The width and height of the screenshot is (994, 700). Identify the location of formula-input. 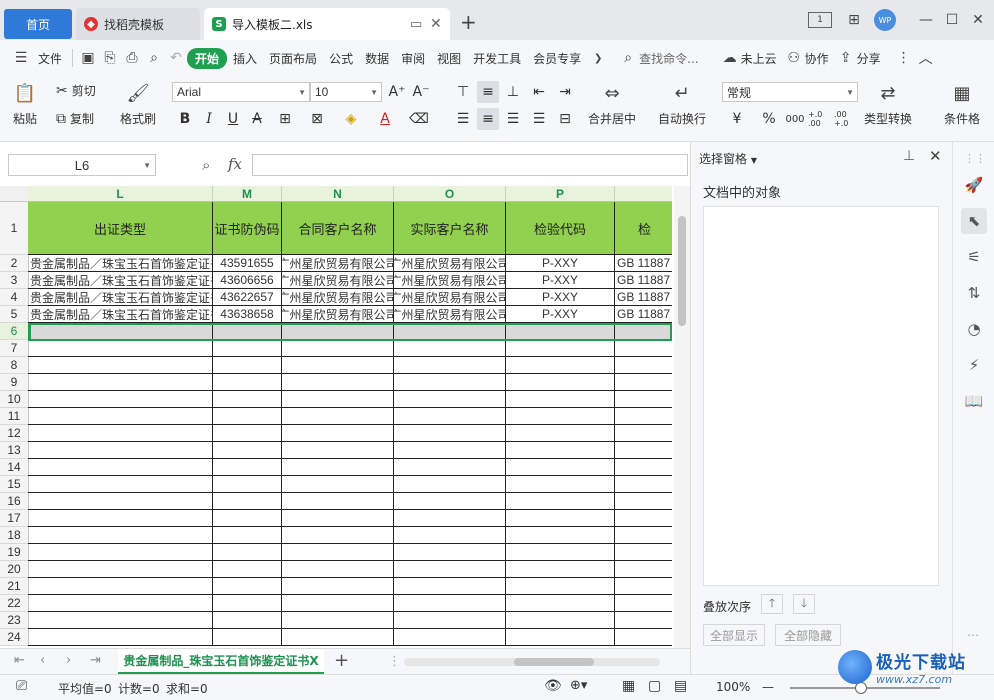
(470, 165).